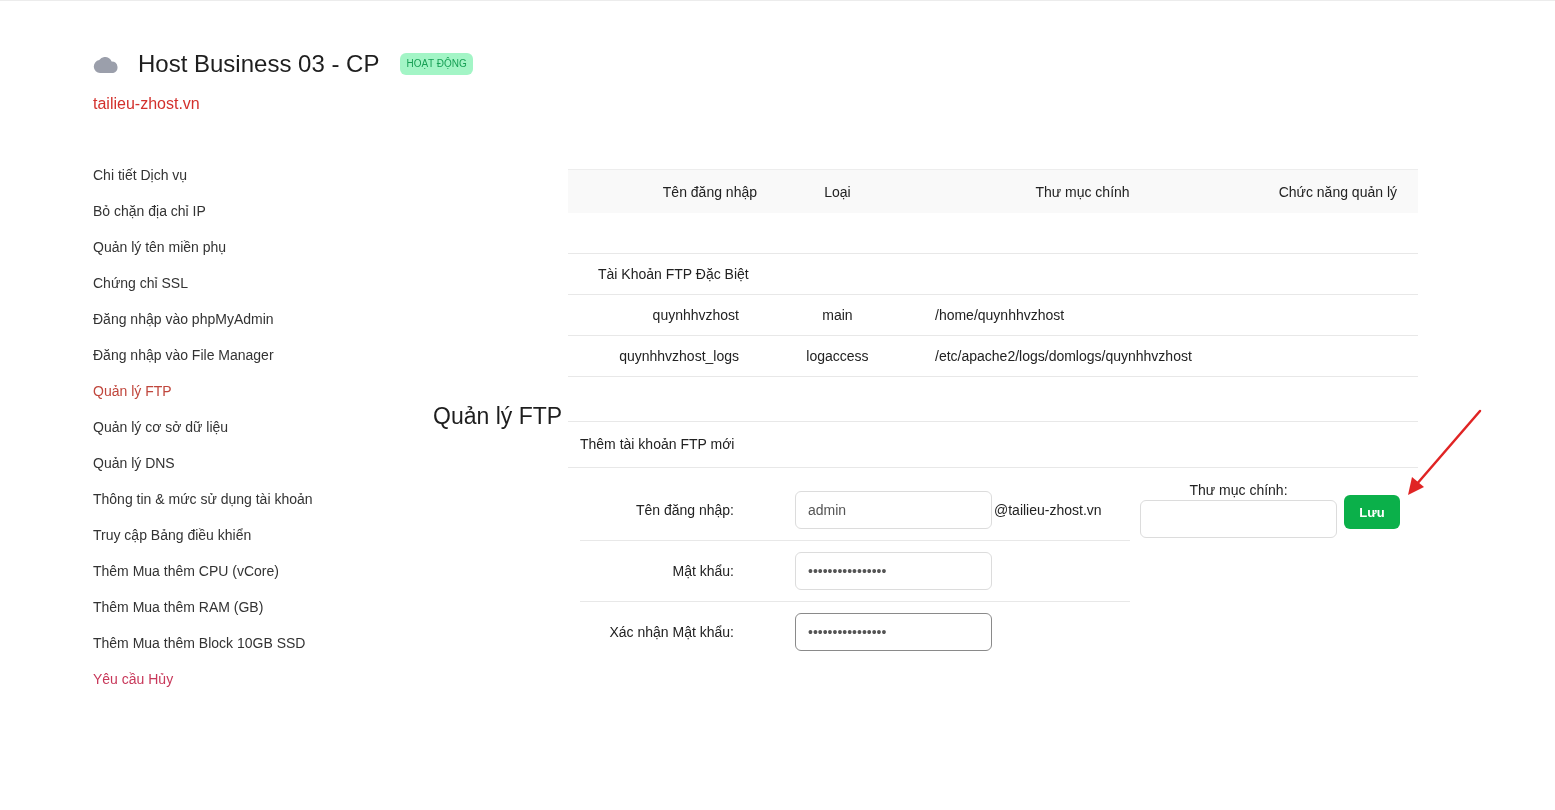 This screenshot has width=1555, height=810. I want to click on status-badge: HOẠT ĐỘNG, so click(436, 64).